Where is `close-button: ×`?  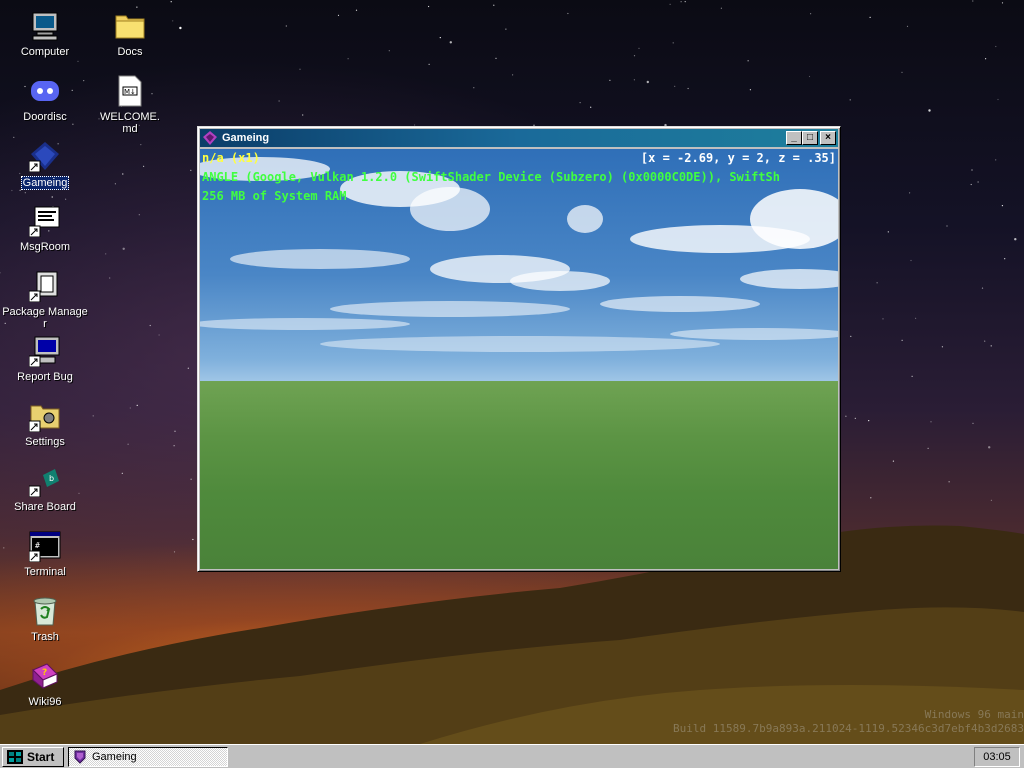 close-button: × is located at coordinates (828, 138).